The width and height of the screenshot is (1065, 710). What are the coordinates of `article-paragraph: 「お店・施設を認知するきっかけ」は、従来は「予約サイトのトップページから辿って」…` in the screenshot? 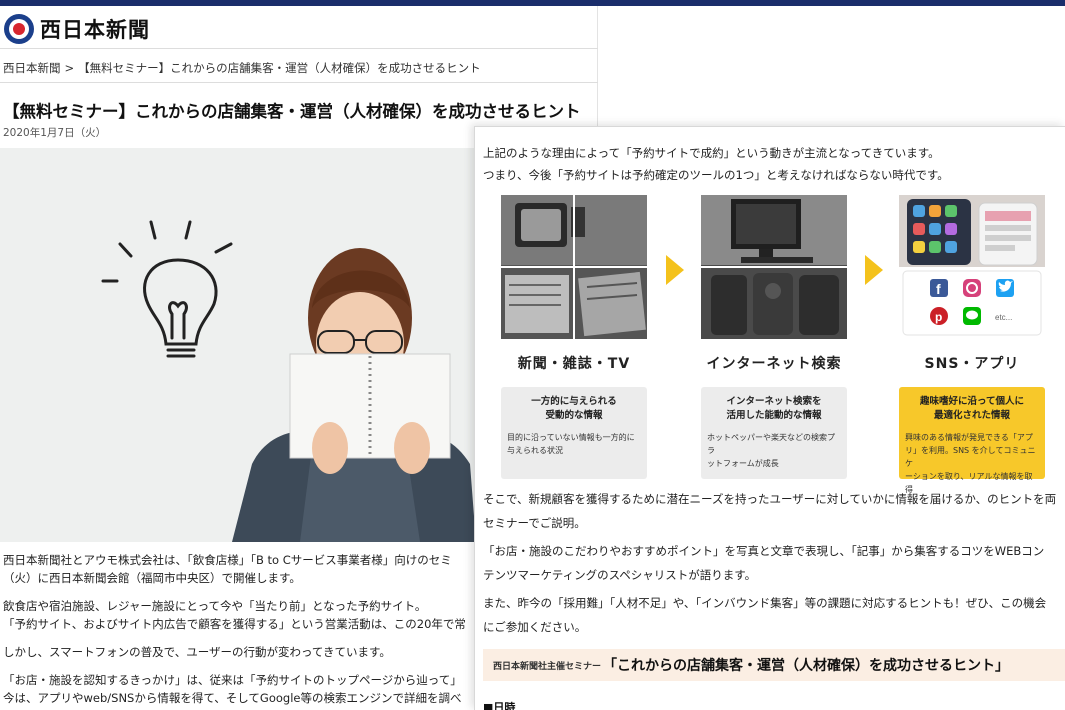 It's located at (232, 689).